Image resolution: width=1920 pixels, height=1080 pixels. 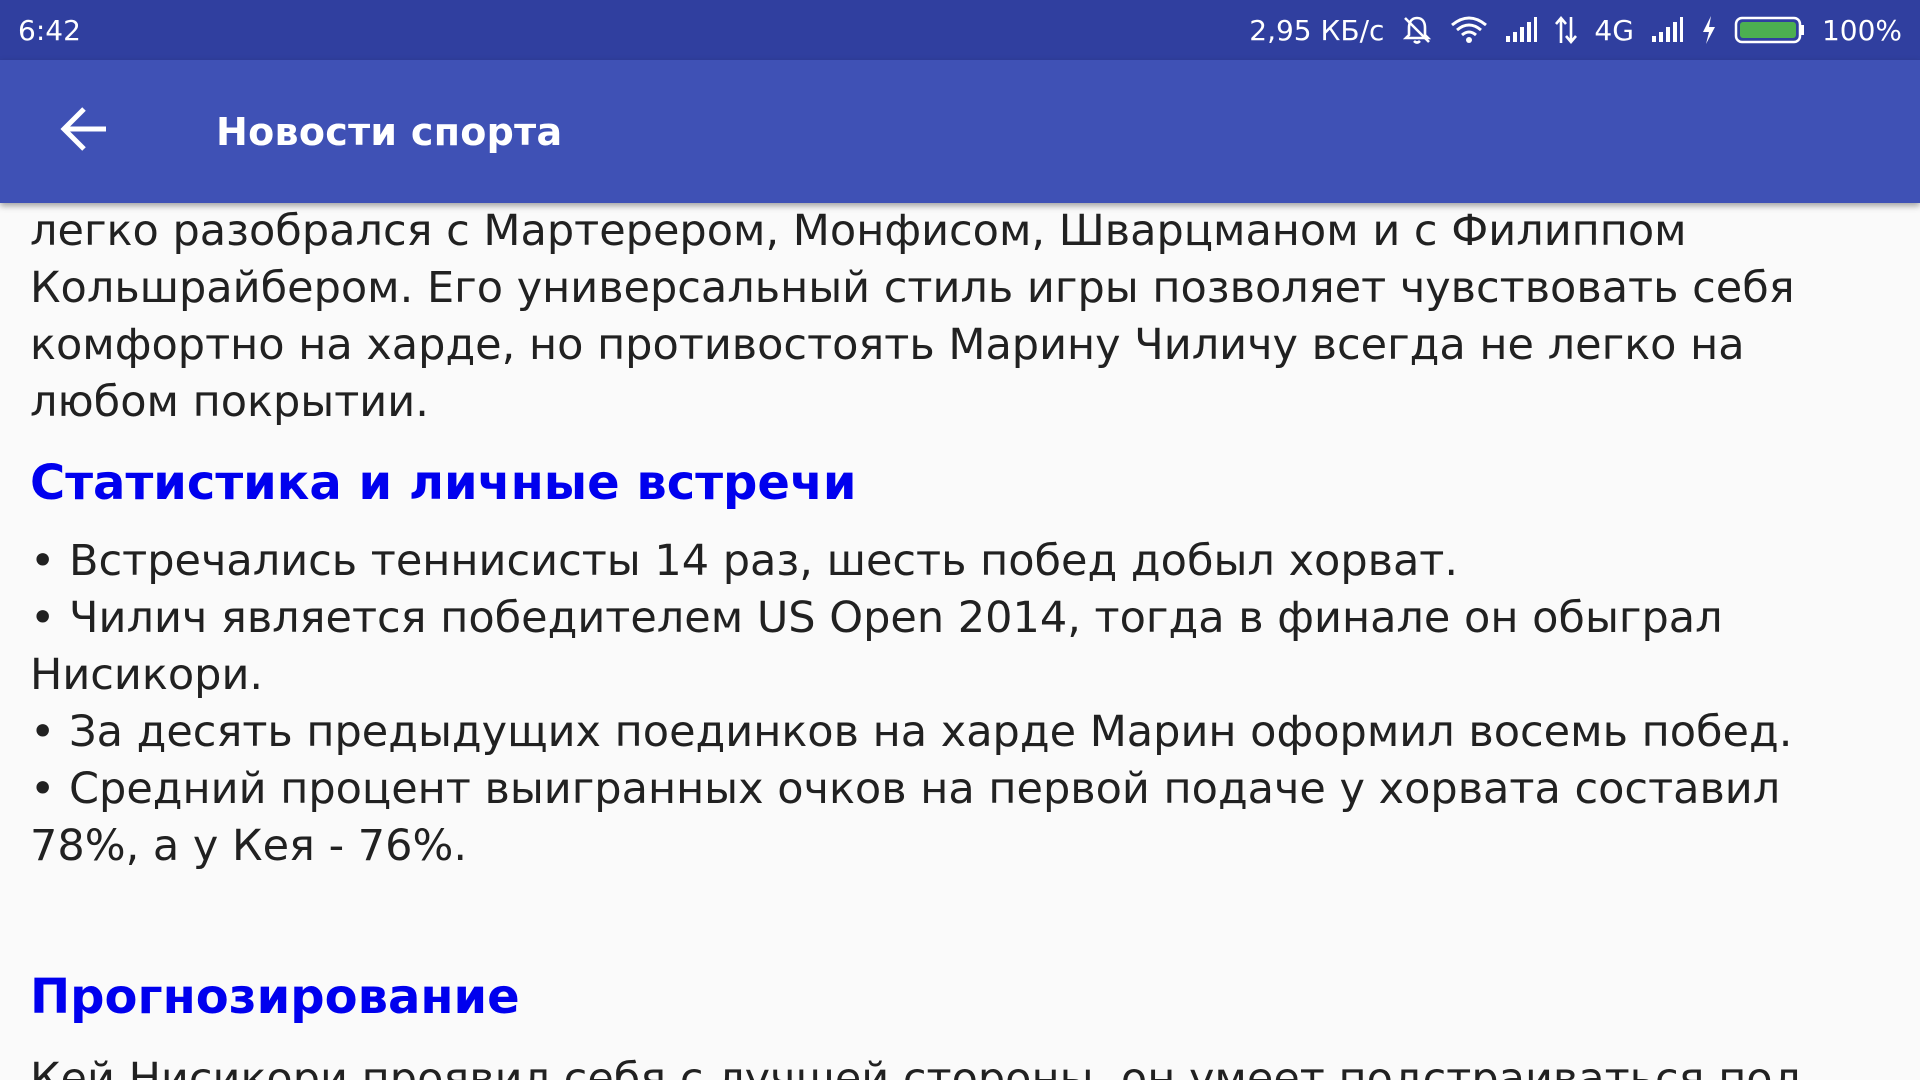 I want to click on status-time: 6:42, so click(x=49, y=30).